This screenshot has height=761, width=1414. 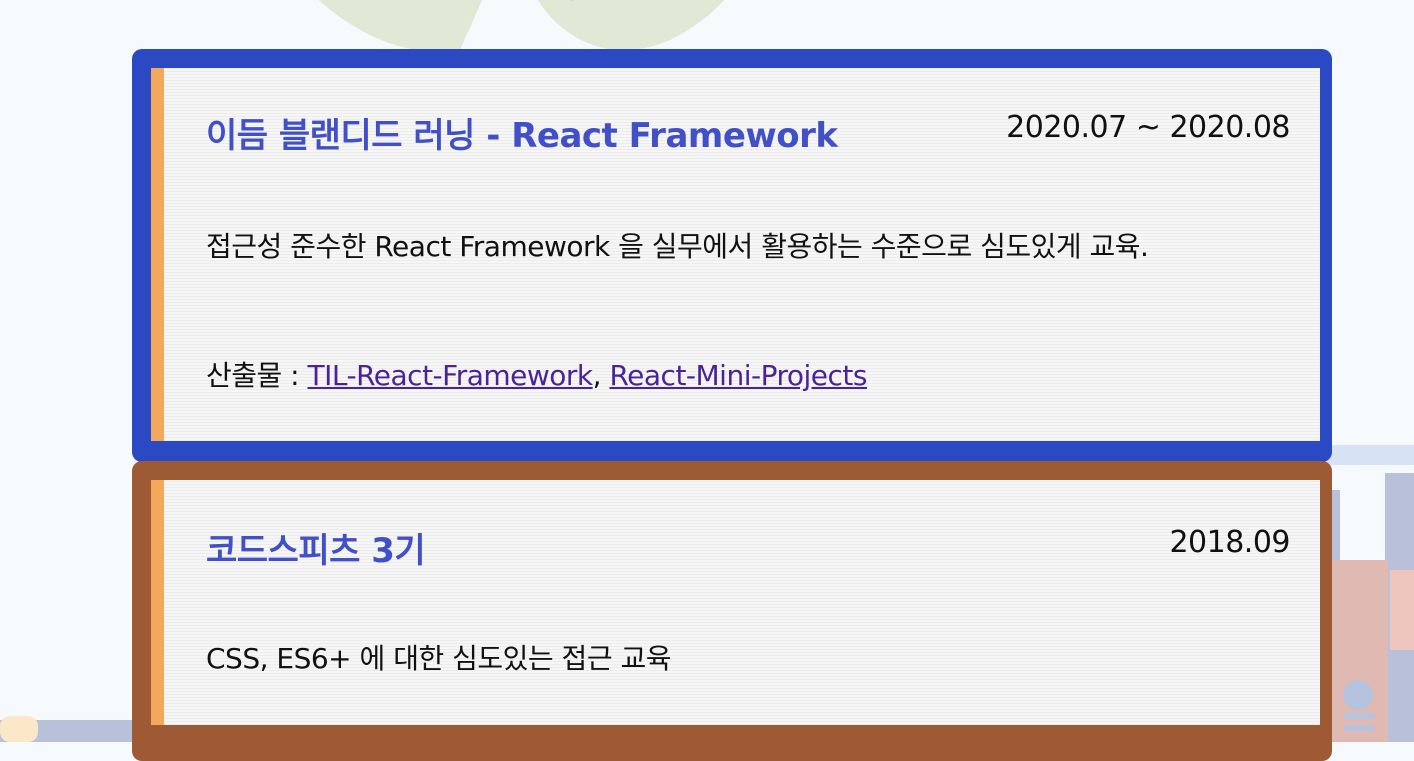 I want to click on building-illustration, so click(x=1367, y=593).